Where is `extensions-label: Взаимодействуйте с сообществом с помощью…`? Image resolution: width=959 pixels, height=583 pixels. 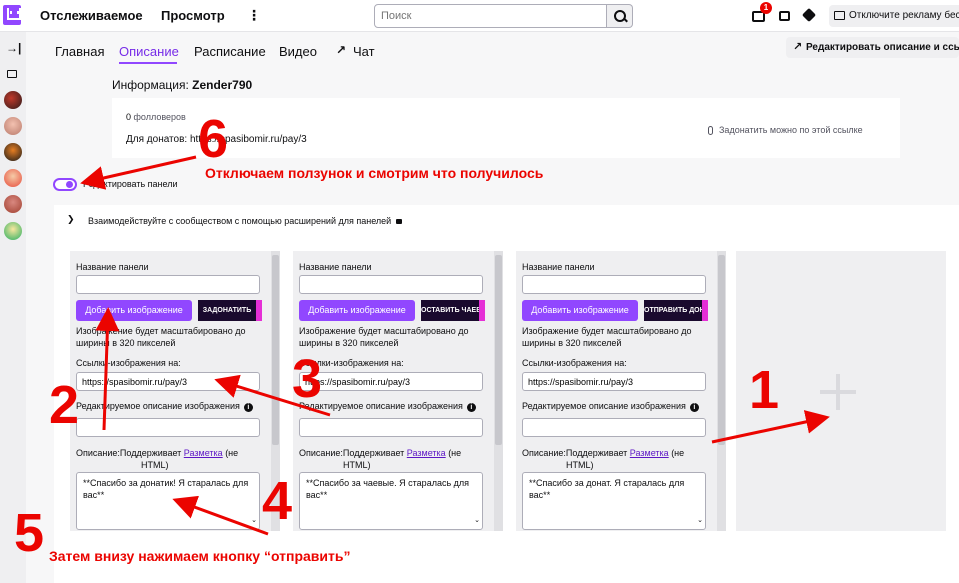 extensions-label: Взаимодействуйте с сообществом с помощью… is located at coordinates (245, 221).